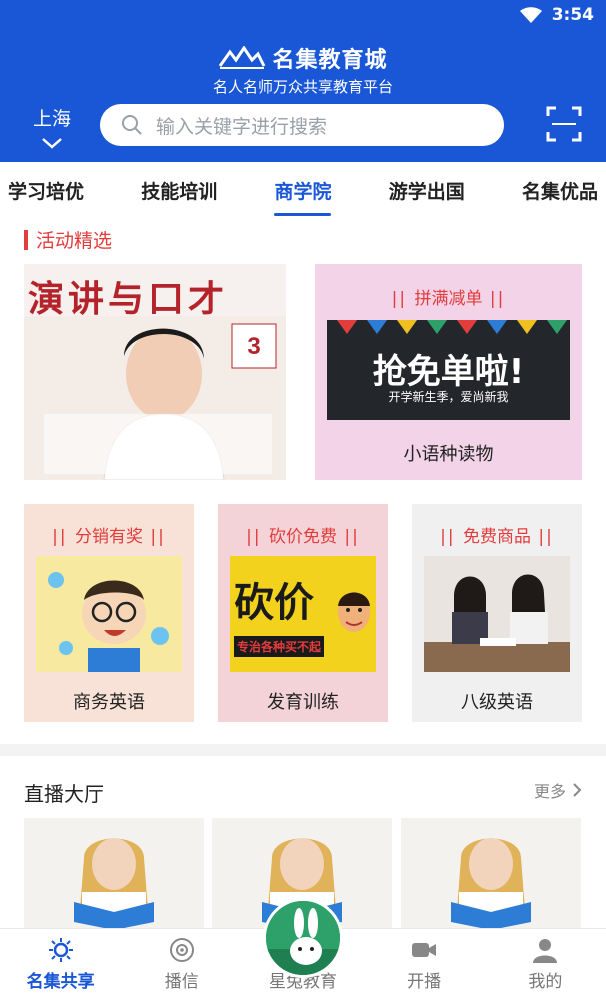  What do you see at coordinates (51, 119) in the screenshot?
I see `city-label: 上海` at bounding box center [51, 119].